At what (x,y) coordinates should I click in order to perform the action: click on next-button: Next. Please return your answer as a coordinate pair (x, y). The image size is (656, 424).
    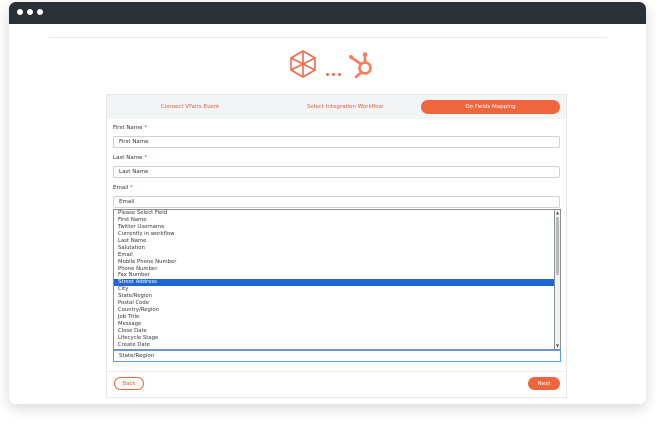
    Looking at the image, I should click on (544, 383).